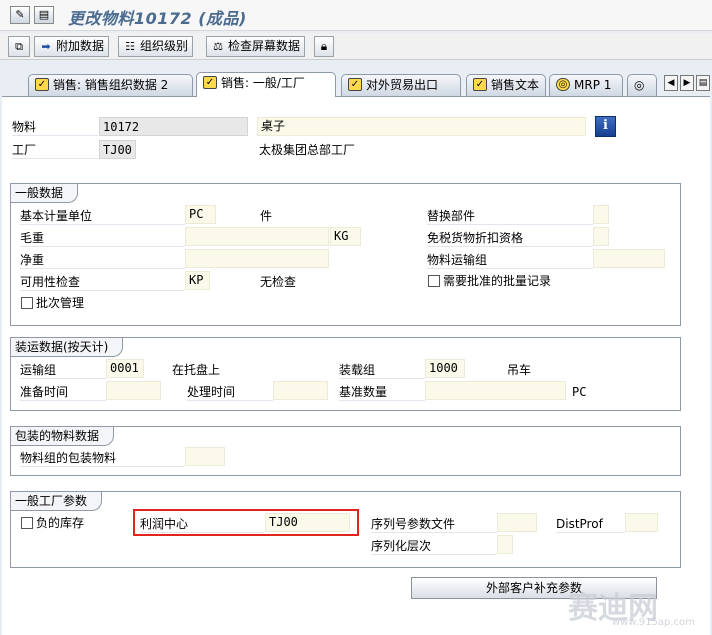 This screenshot has width=712, height=635. What do you see at coordinates (590, 524) in the screenshot?
I see `distprof-label: DistProf` at bounding box center [590, 524].